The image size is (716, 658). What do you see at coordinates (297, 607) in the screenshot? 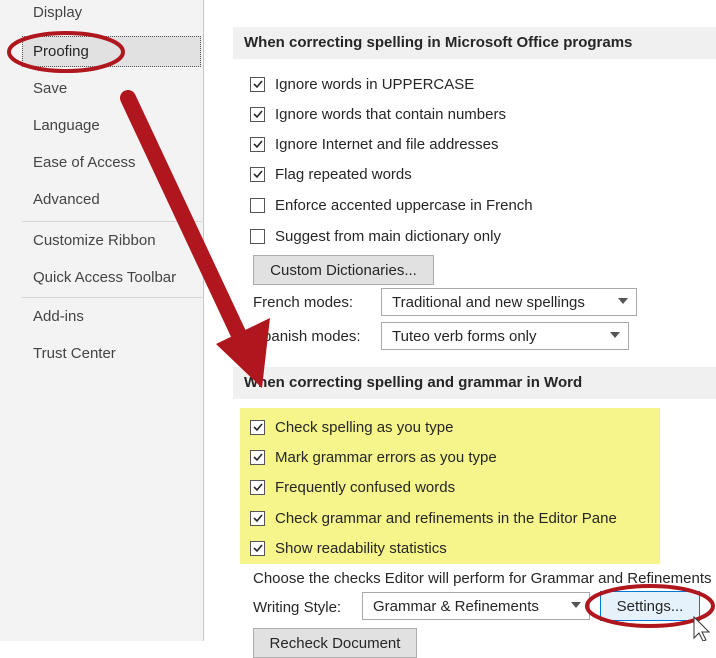
I see `writing-style-label: Writing Style:` at bounding box center [297, 607].